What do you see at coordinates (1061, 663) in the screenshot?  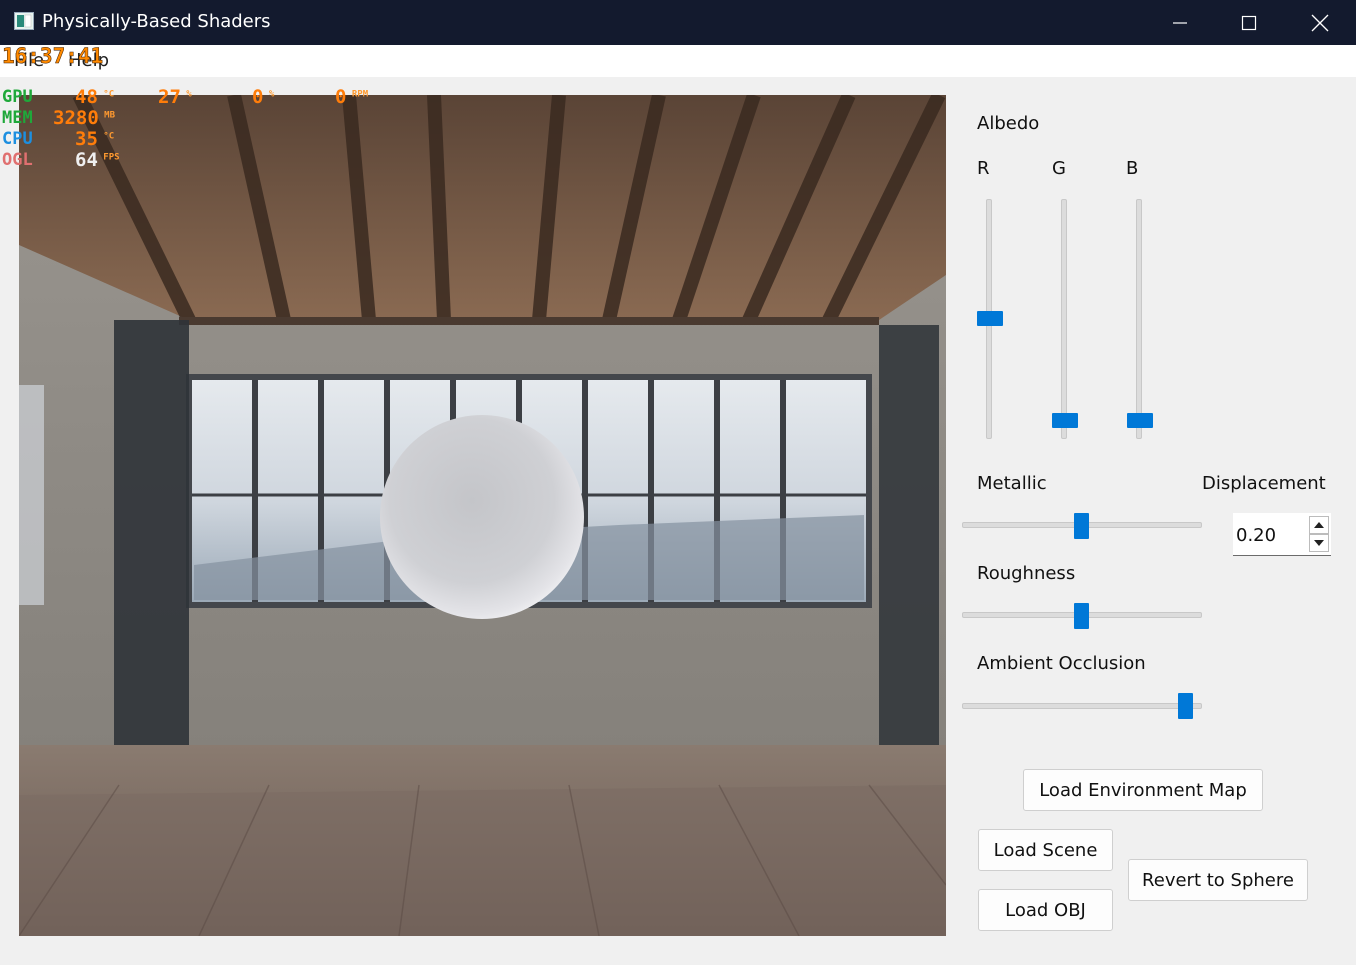 I see `ambient-occlusion-label: Ambient Occlusion` at bounding box center [1061, 663].